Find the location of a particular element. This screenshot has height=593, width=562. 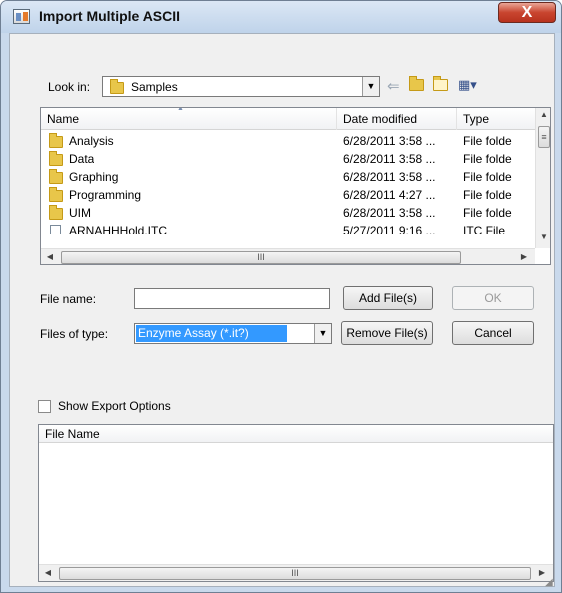

list-item: Analysis 6/28/2011 3:58 ... File folde is located at coordinates (289, 141).